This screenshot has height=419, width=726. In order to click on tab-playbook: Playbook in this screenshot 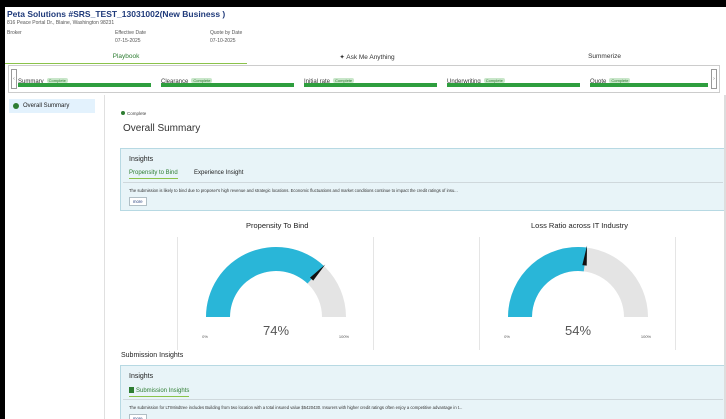, I will do `click(126, 58)`.